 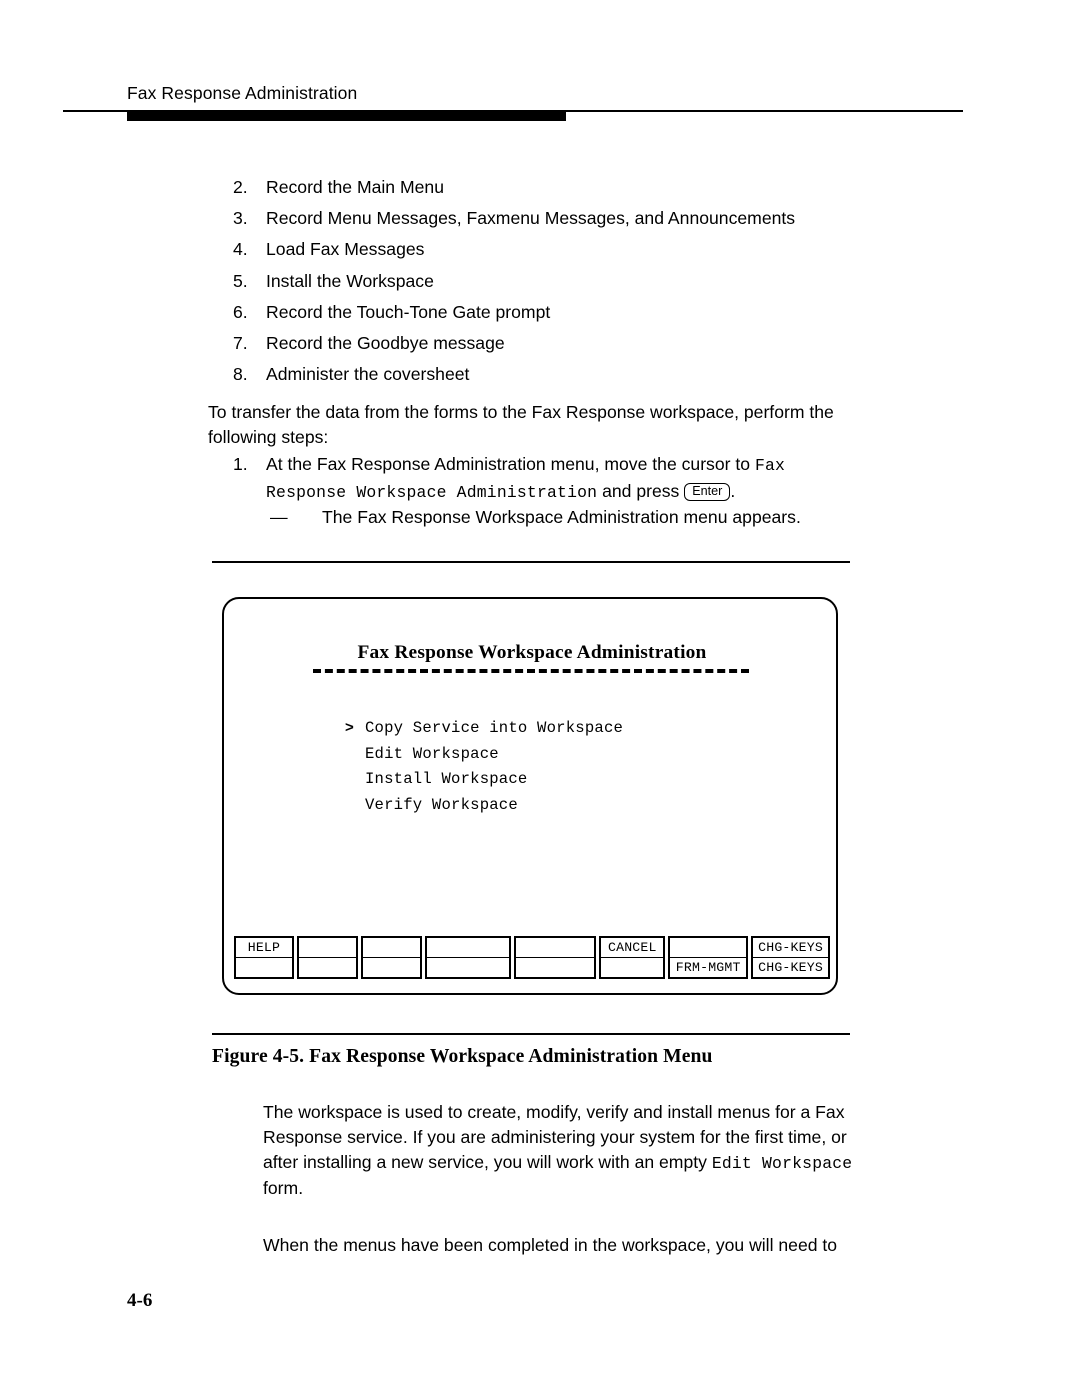 I want to click on function-key-top-label: CHG-KEYS, so click(x=790, y=948).